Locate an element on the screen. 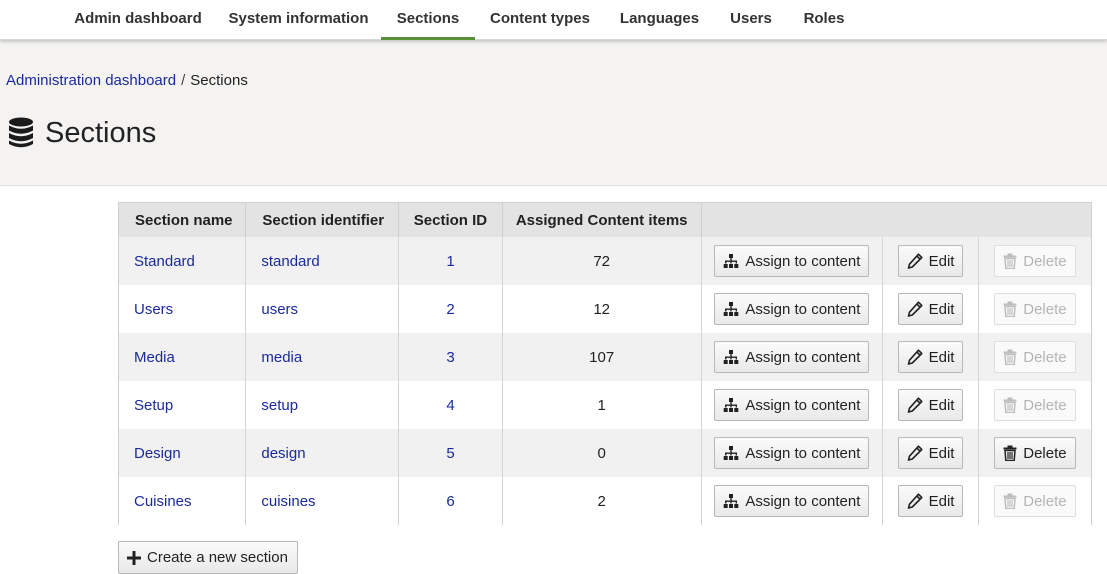 Image resolution: width=1107 pixels, height=574 pixels. tab-sections: Sections is located at coordinates (428, 20).